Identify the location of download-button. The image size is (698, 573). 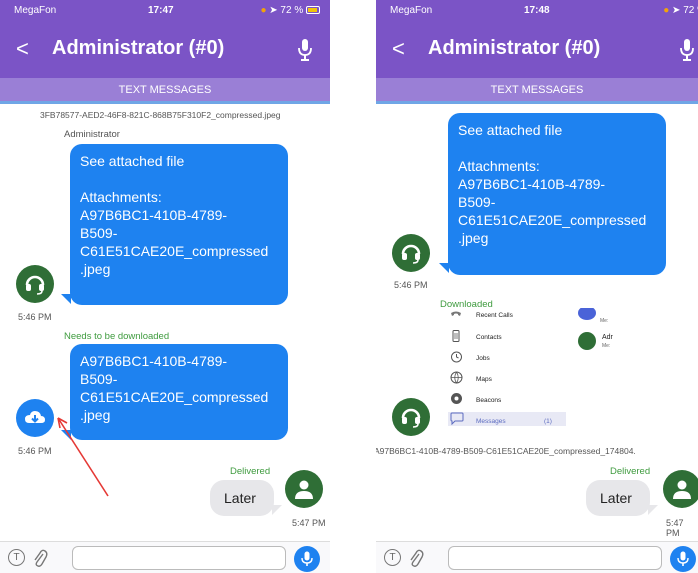
(35, 418).